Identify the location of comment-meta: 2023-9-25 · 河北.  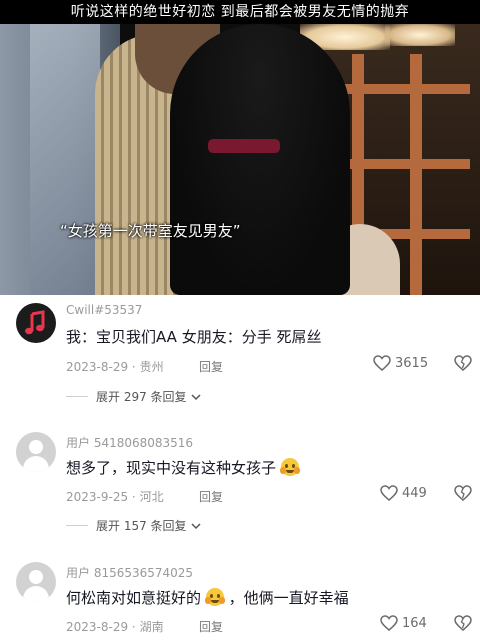
(115, 497).